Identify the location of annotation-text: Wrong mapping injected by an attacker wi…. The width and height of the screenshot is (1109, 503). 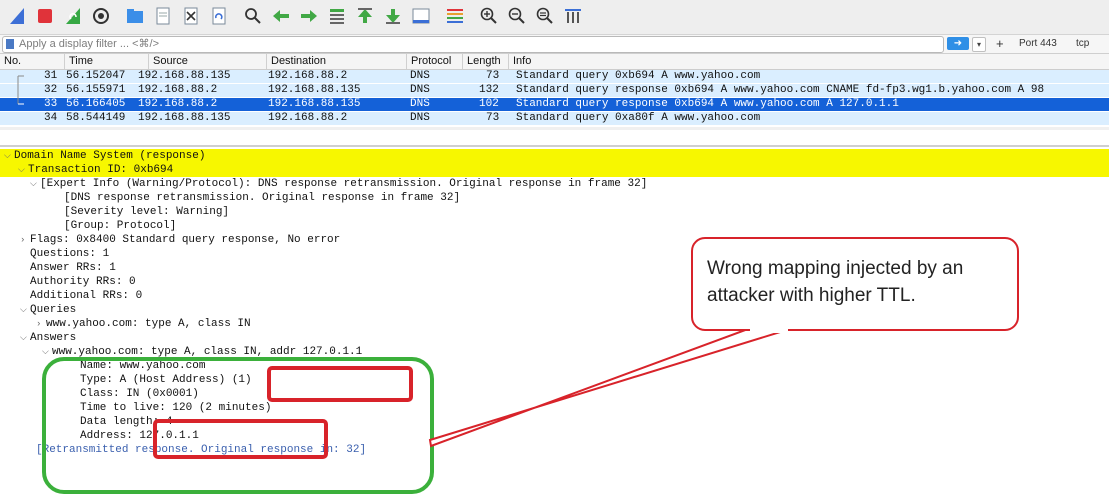
(835, 282).